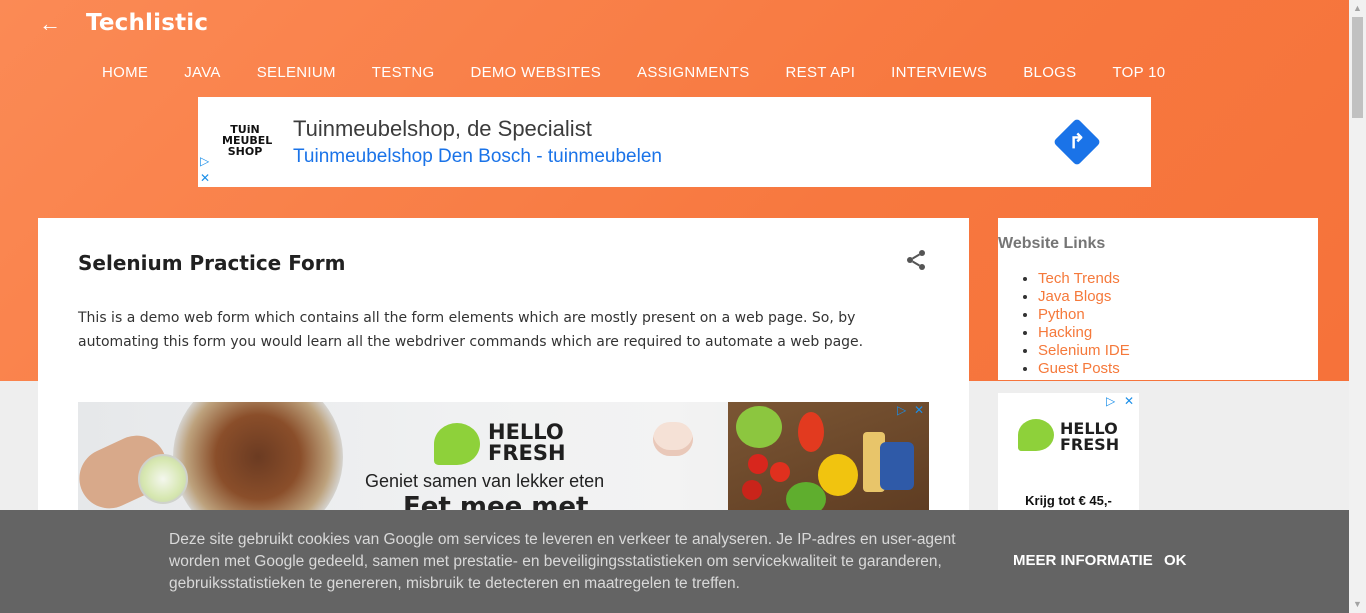 The image size is (1366, 613). What do you see at coordinates (916, 260) in the screenshot?
I see `share-icon` at bounding box center [916, 260].